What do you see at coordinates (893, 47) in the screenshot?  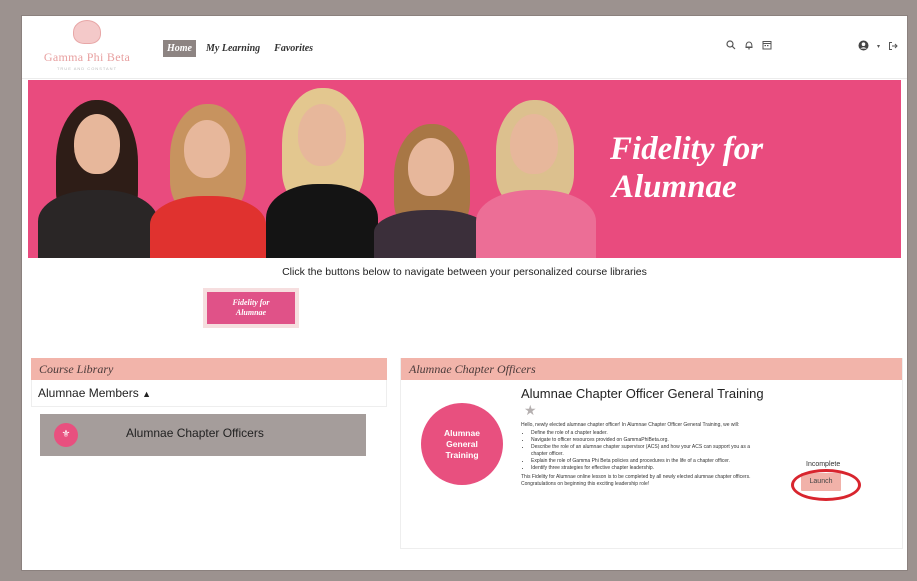 I see `logout-icon` at bounding box center [893, 47].